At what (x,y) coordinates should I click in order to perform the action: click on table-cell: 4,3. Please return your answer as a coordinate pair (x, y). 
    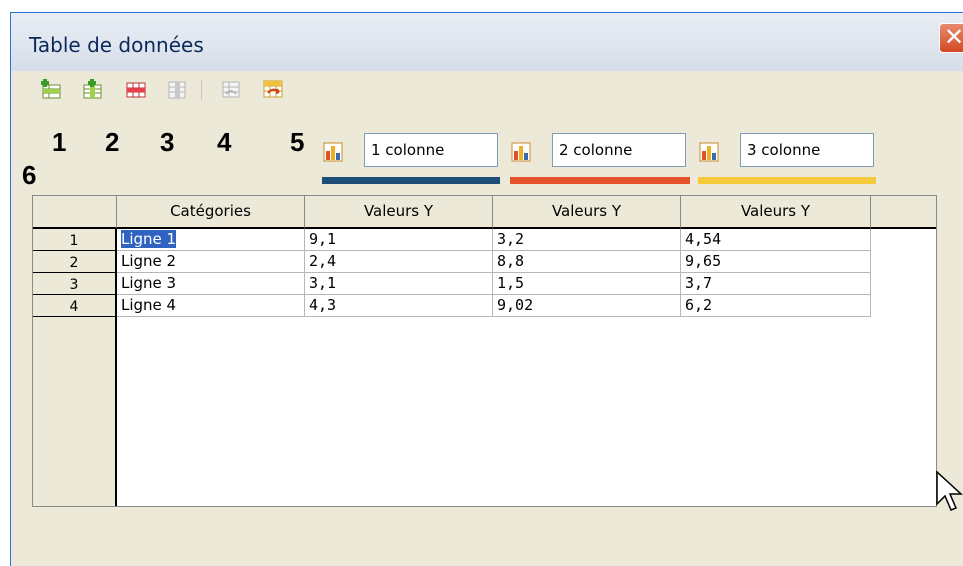
    Looking at the image, I should click on (399, 306).